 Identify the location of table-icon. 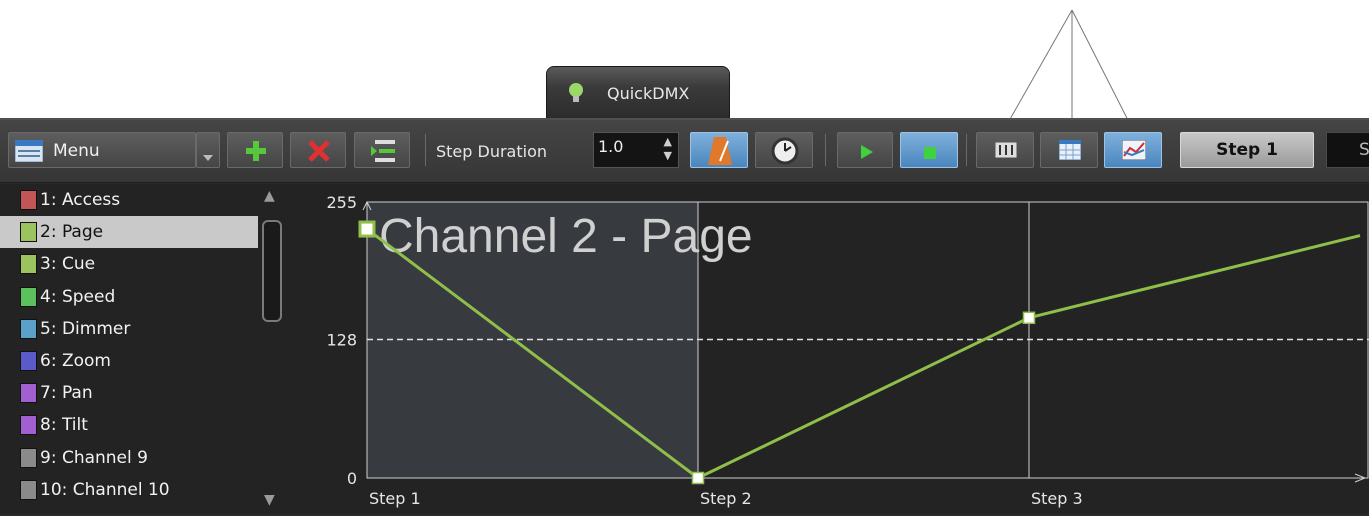
(1070, 151).